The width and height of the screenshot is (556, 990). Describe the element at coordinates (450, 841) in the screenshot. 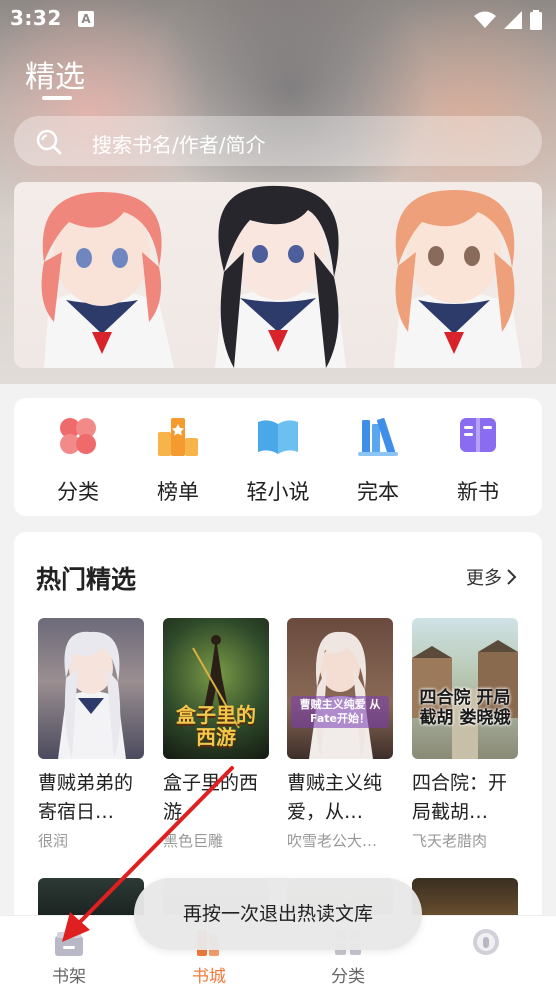

I see `book-author: 飞天老腊肉` at that location.